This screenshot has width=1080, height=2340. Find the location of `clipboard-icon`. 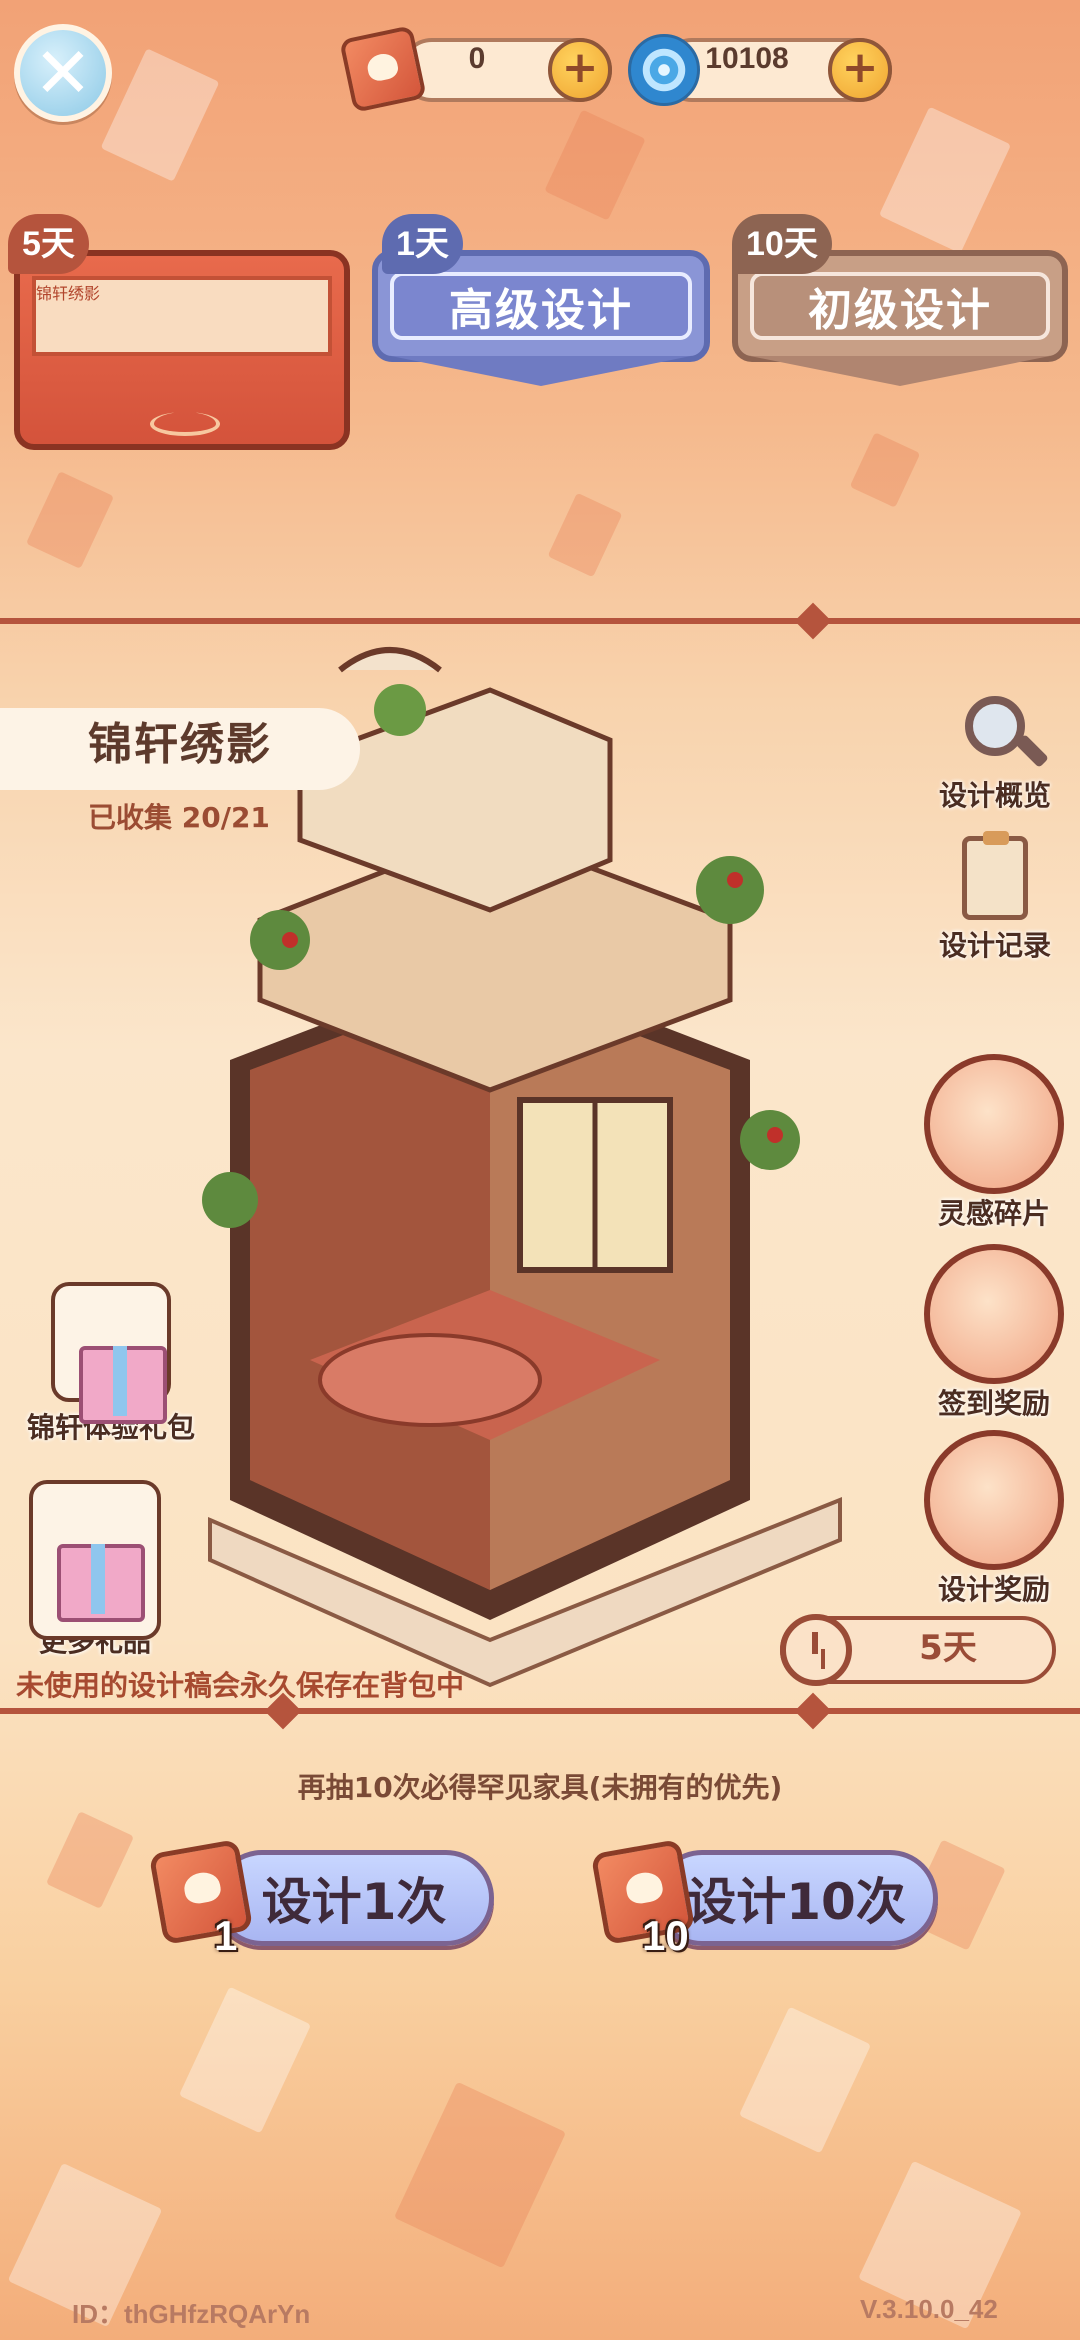

clipboard-icon is located at coordinates (995, 875).